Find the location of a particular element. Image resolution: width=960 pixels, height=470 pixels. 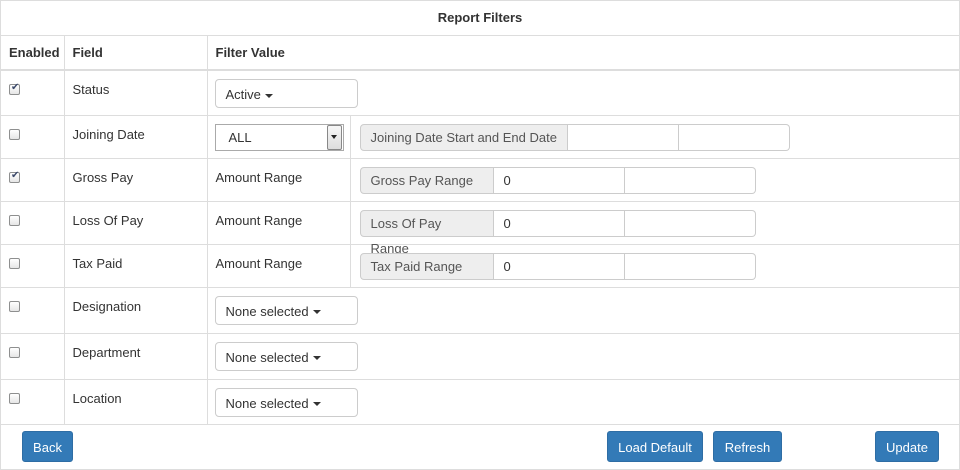

tax-paid-checkbox is located at coordinates (14, 263).